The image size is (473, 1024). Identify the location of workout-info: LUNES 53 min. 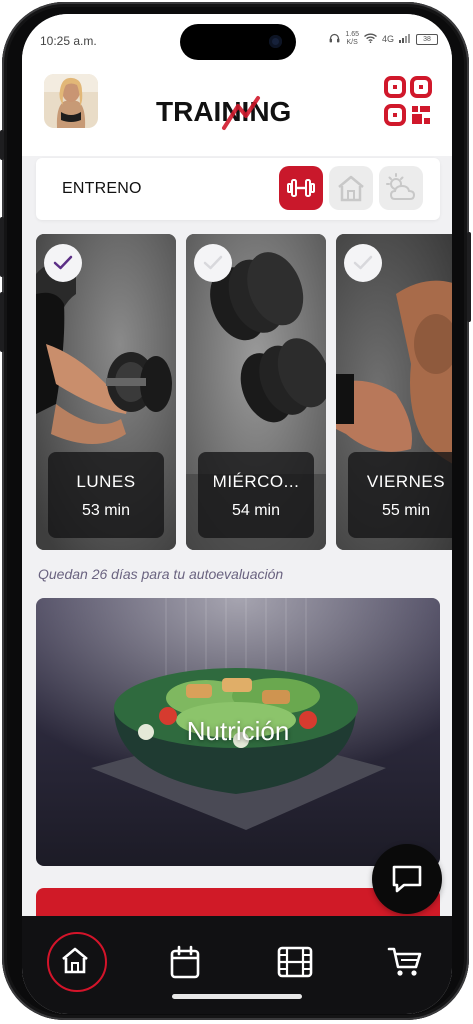
(106, 495).